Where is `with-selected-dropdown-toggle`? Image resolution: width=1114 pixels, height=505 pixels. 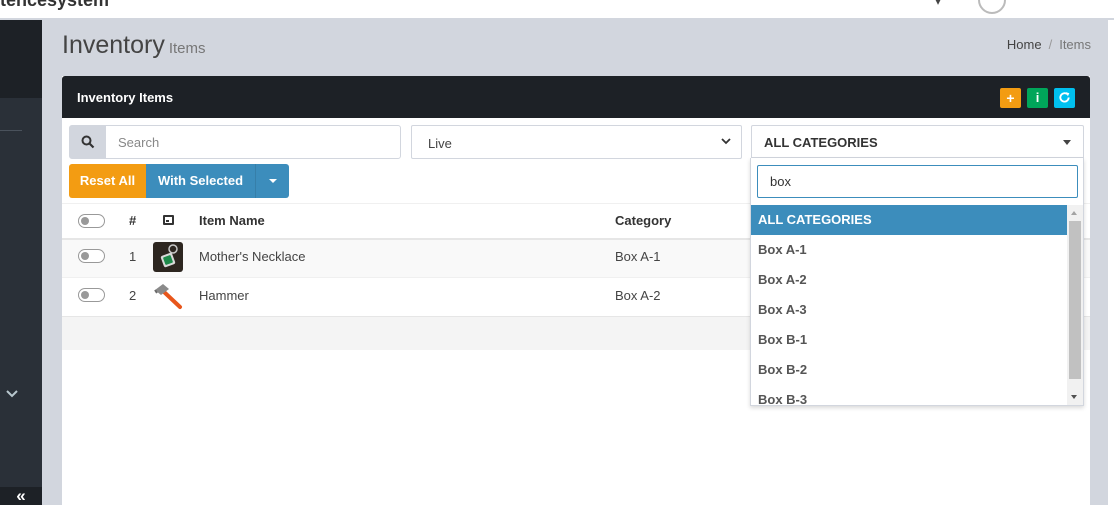
with-selected-dropdown-toggle is located at coordinates (272, 181).